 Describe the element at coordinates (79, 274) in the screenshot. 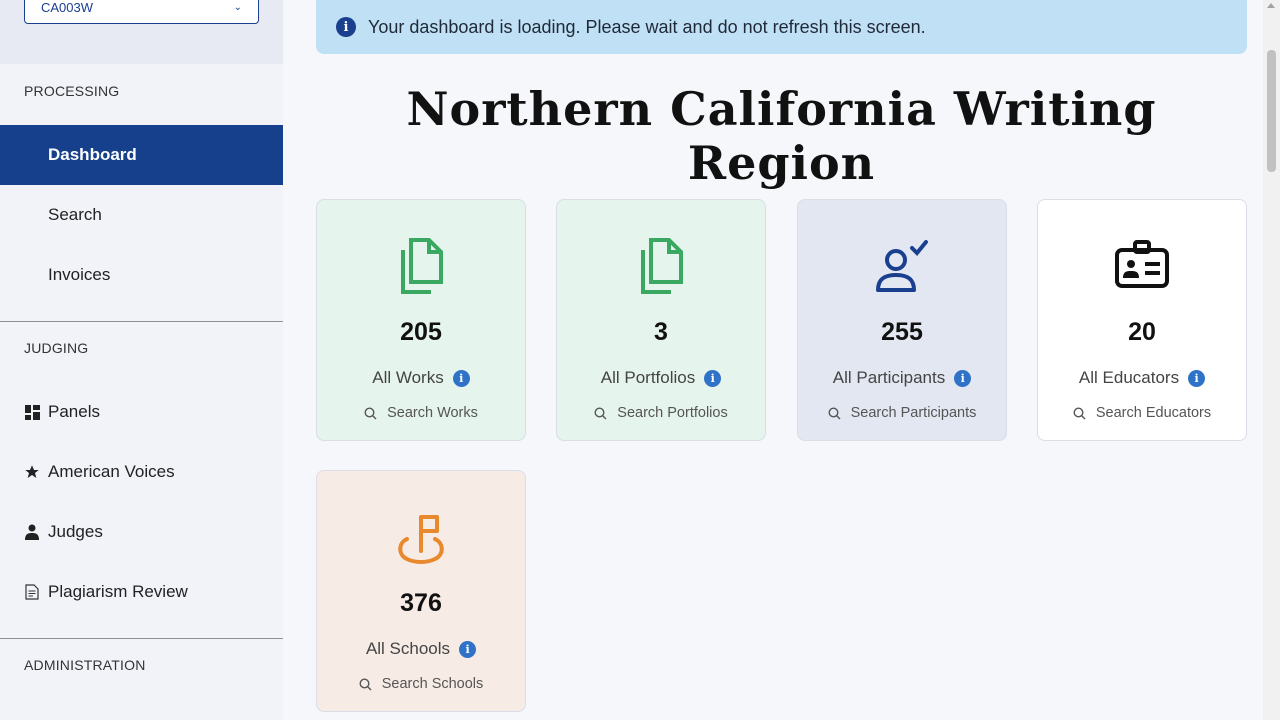

I see `sidebar-item-label: Invoices` at that location.